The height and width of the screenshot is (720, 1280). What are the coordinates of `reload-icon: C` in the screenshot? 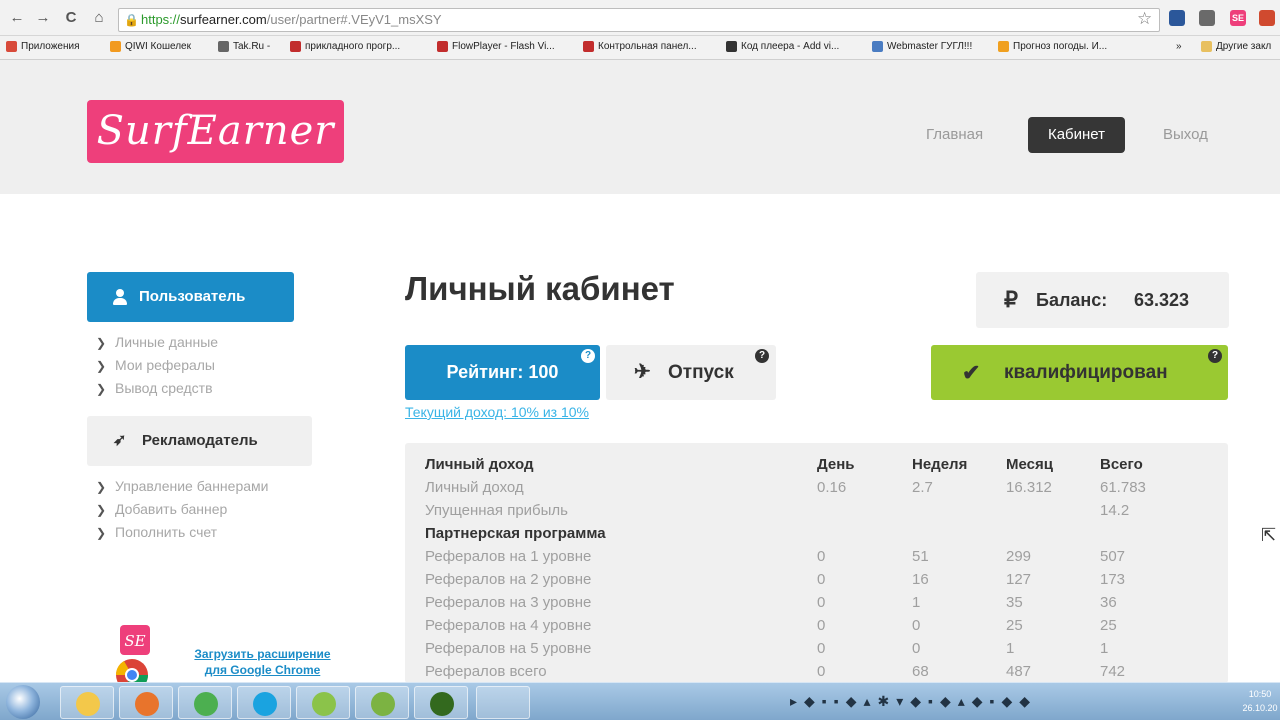 It's located at (71, 18).